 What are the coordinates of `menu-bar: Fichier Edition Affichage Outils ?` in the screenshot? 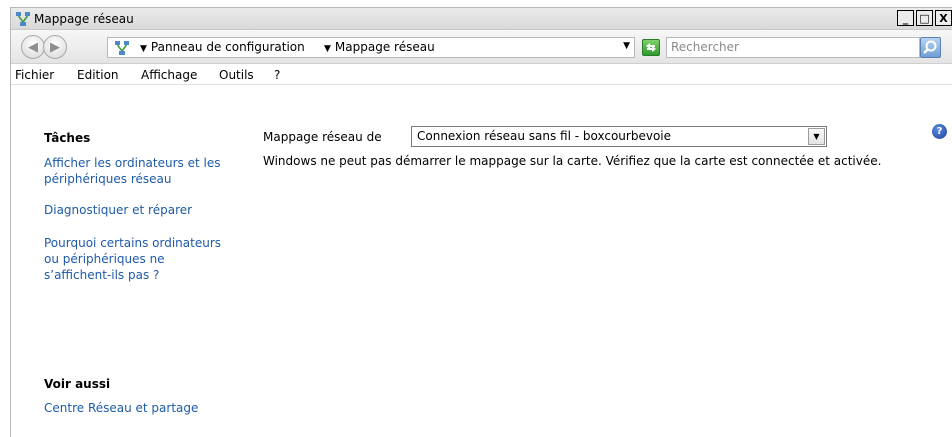 It's located at (481, 75).